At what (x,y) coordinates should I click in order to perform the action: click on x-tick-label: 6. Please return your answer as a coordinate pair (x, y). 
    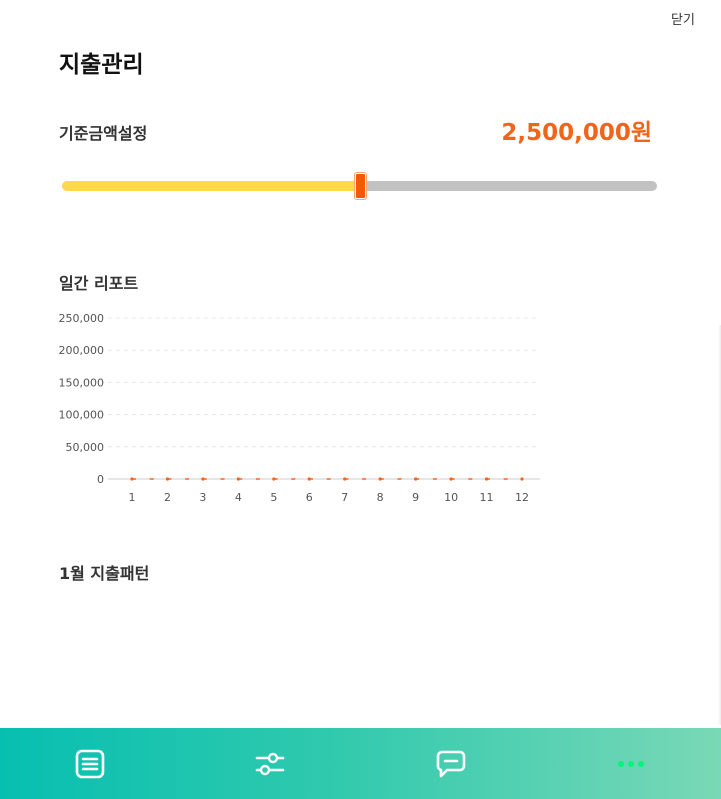
    Looking at the image, I should click on (309, 497).